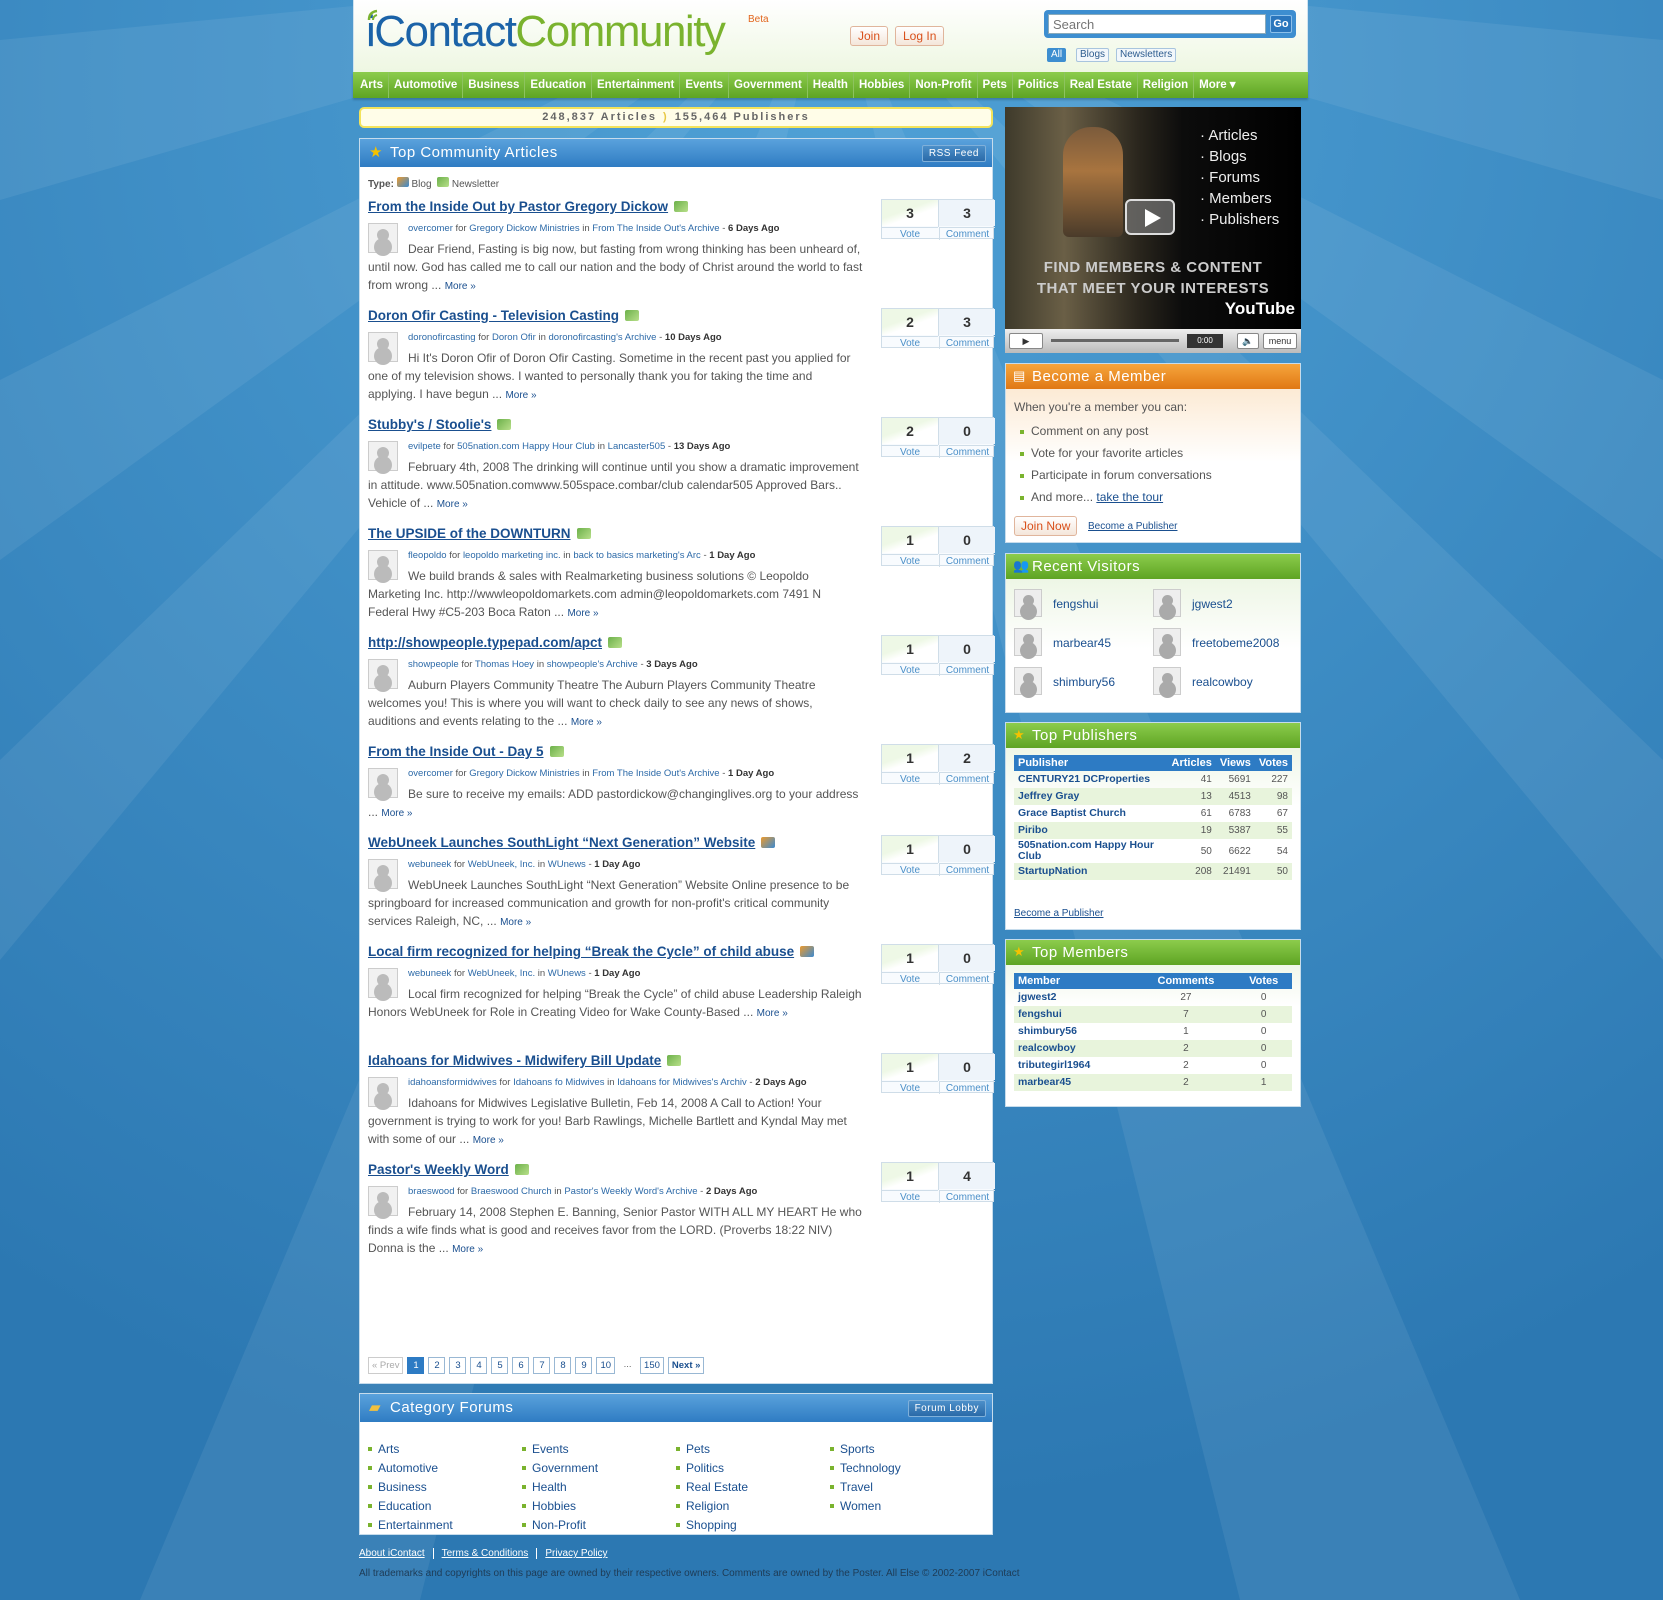 Image resolution: width=1663 pixels, height=1600 pixels. Describe the element at coordinates (967, 758) in the screenshot. I see `comment-count: 2` at that location.